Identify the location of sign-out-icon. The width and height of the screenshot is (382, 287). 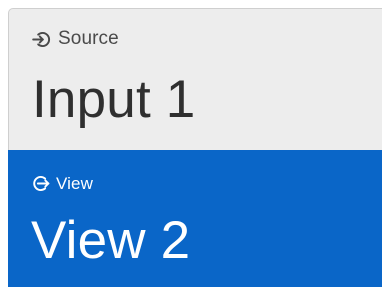
(40, 183).